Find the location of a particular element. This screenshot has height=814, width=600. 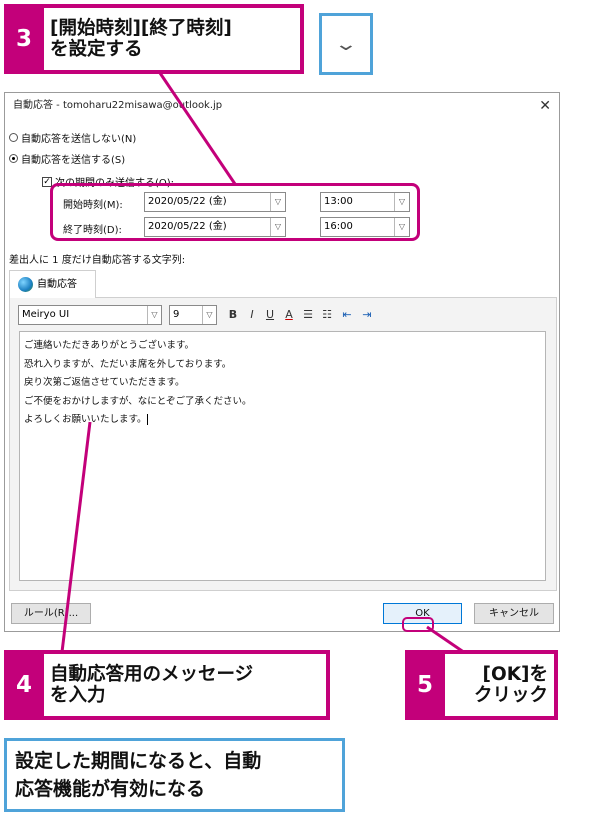

callout-line: [開始時刻][終了時刻] is located at coordinates (141, 28).